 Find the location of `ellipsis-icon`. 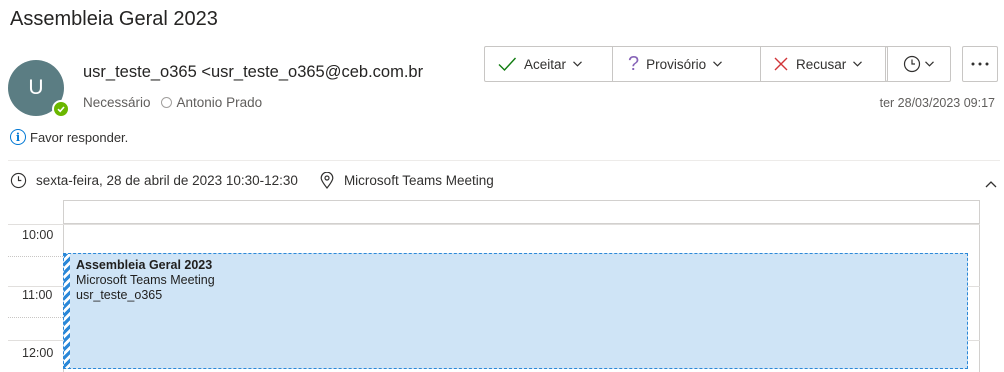

ellipsis-icon is located at coordinates (980, 64).